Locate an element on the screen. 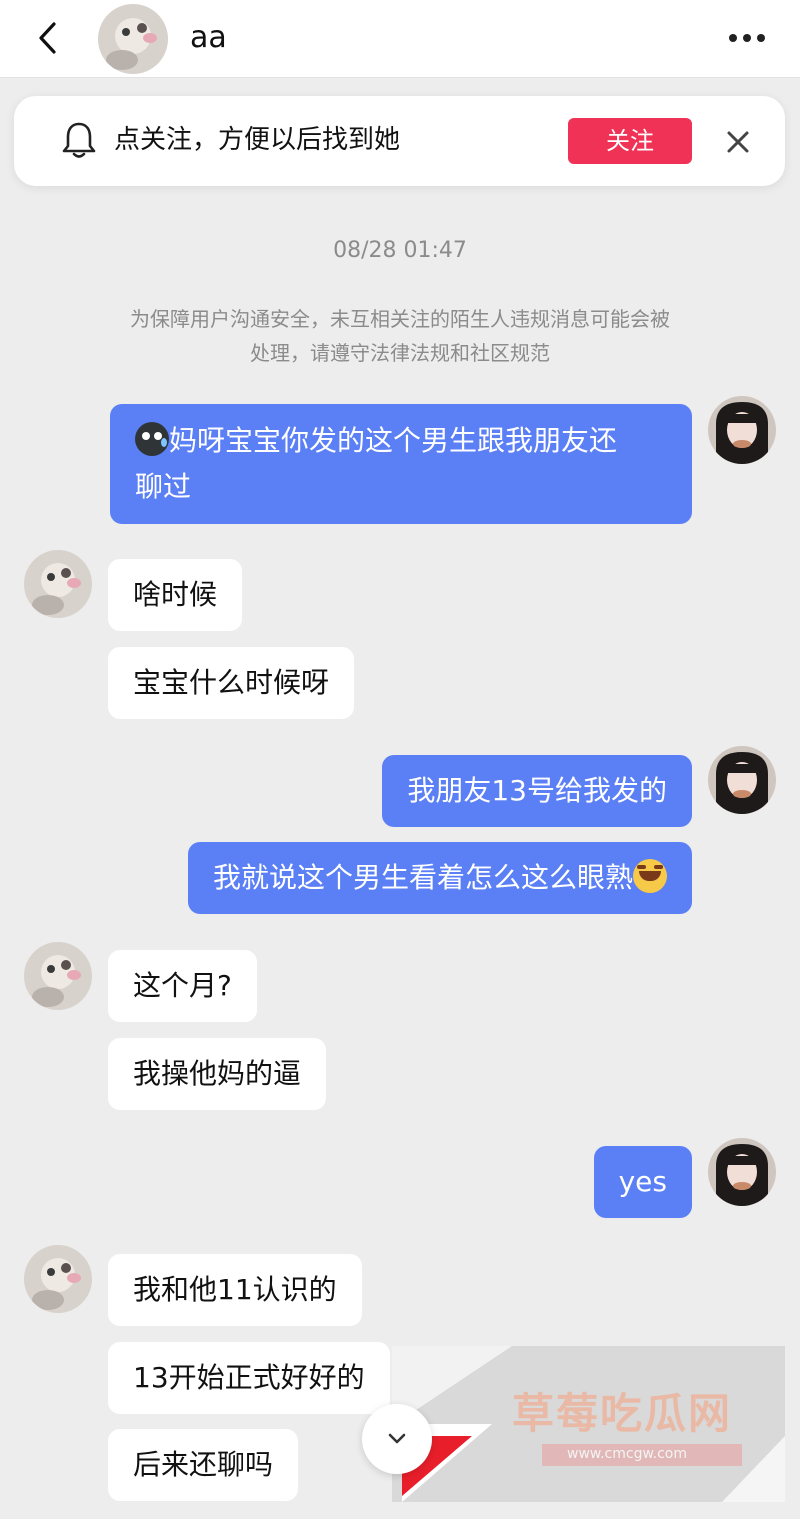 Image resolution: width=800 pixels, height=1519 pixels. message-text: 妈呀宝宝你发的这个男生跟我朋友还 is located at coordinates (393, 440).